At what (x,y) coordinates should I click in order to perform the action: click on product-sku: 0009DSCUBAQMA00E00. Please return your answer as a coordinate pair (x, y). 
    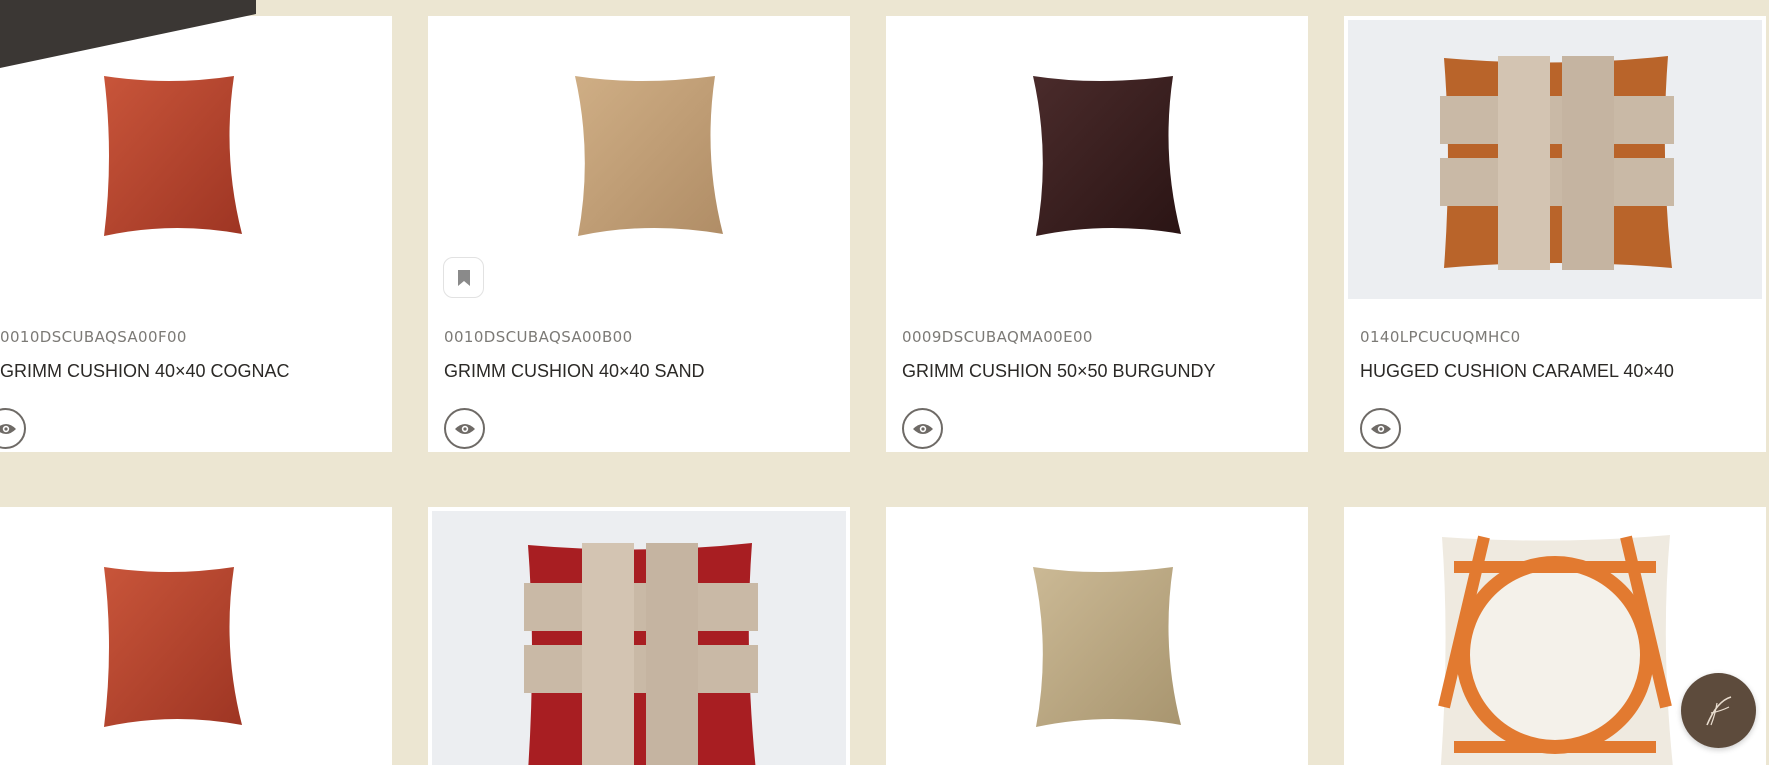
    Looking at the image, I should click on (997, 337).